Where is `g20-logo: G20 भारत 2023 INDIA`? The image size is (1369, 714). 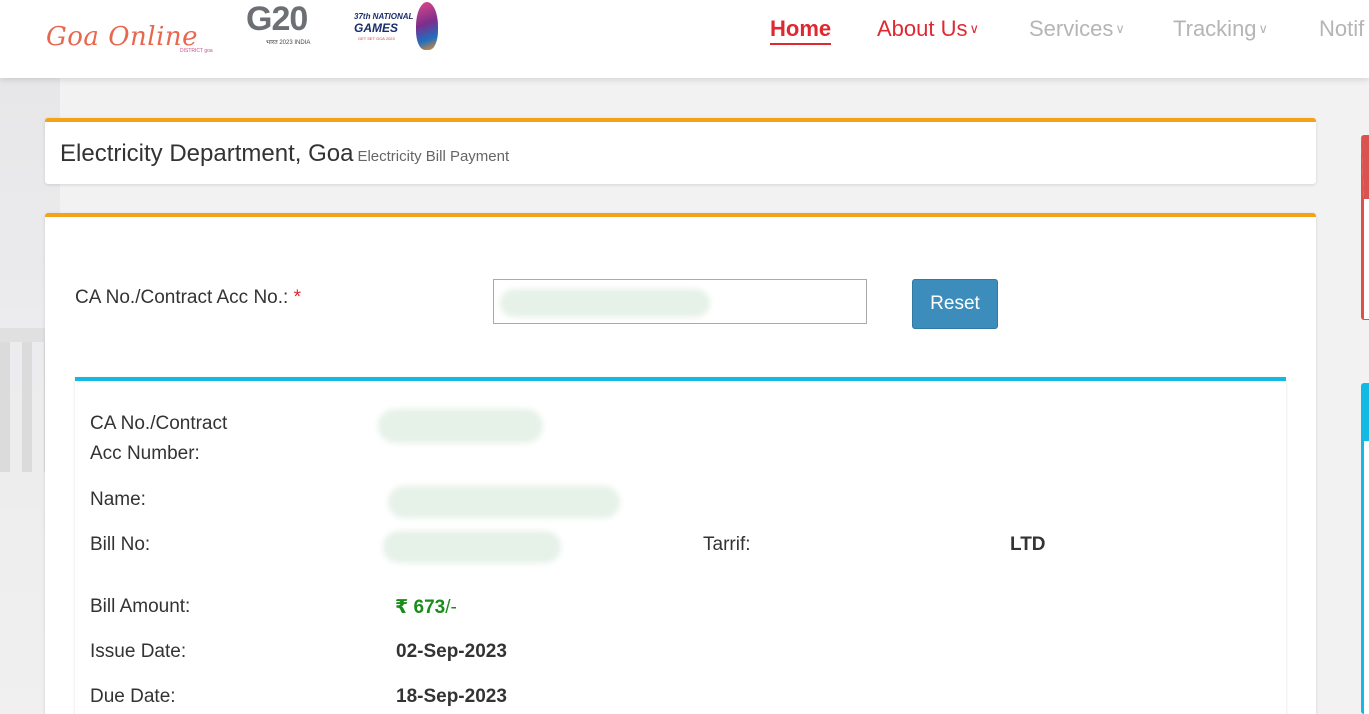
g20-logo: G20 भारत 2023 INDIA is located at coordinates (291, 25).